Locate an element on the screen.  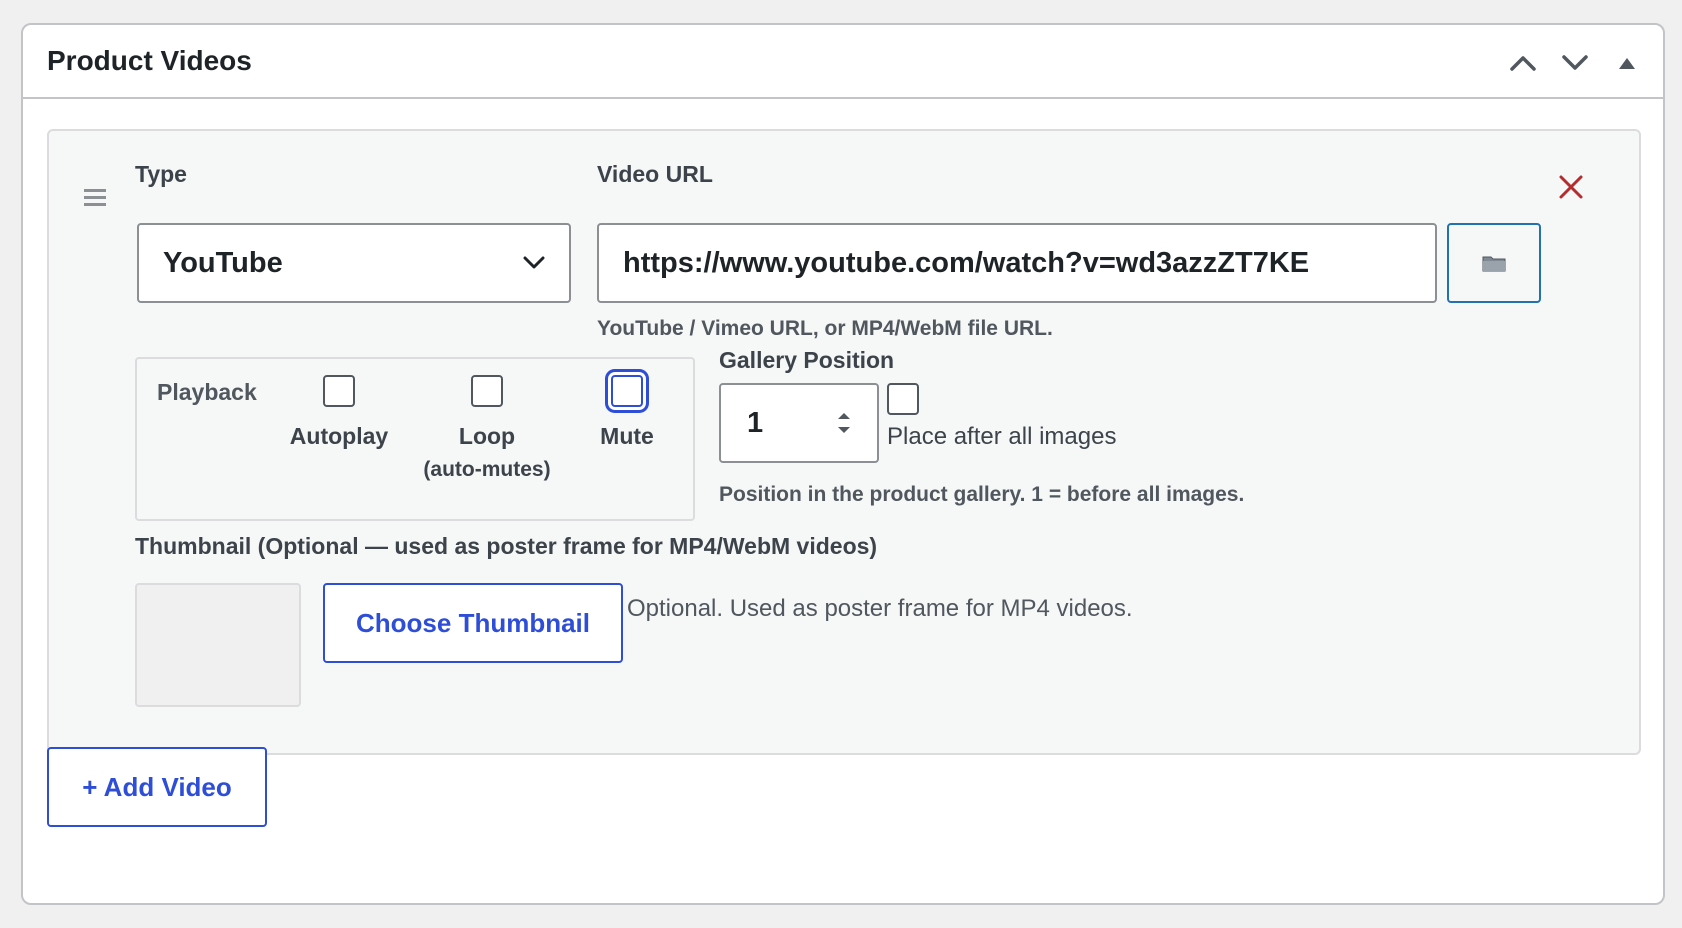
move-down-button is located at coordinates (1575, 63).